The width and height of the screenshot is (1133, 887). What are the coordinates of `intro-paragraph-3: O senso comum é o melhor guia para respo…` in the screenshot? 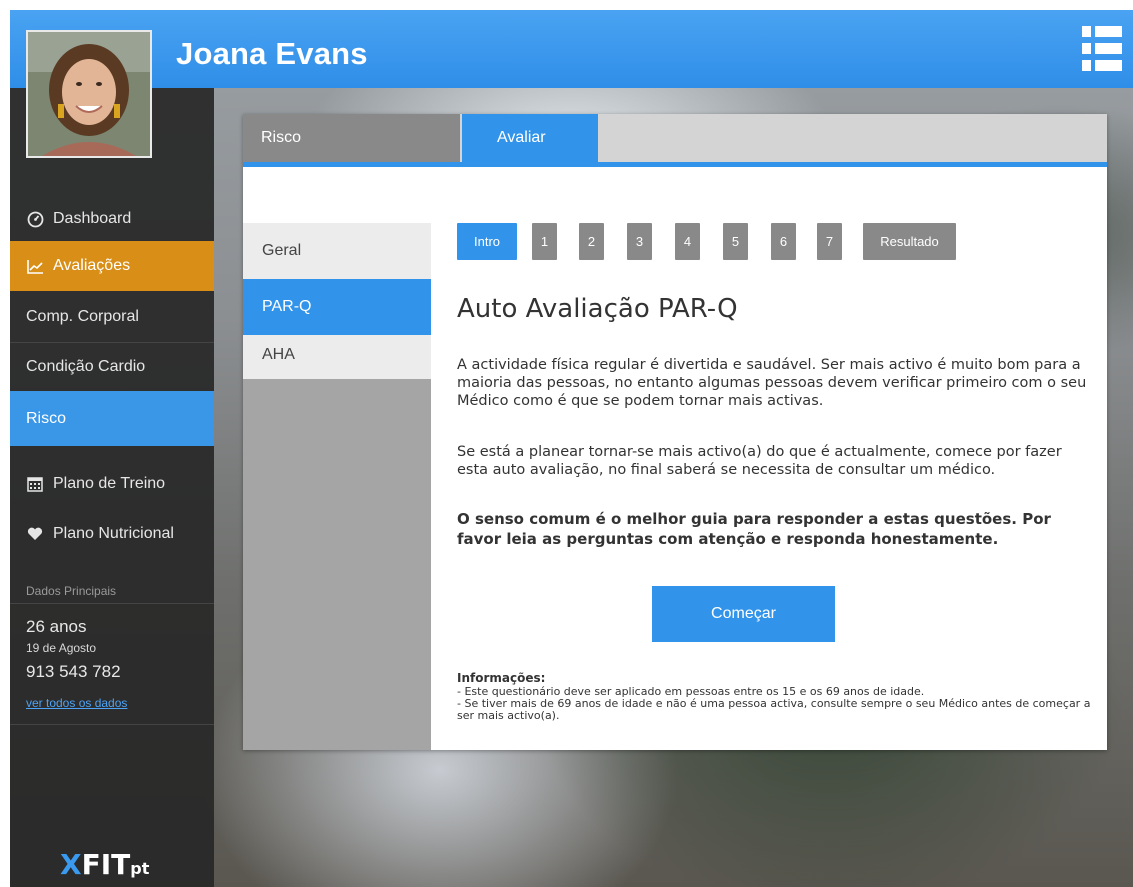 It's located at (754, 529).